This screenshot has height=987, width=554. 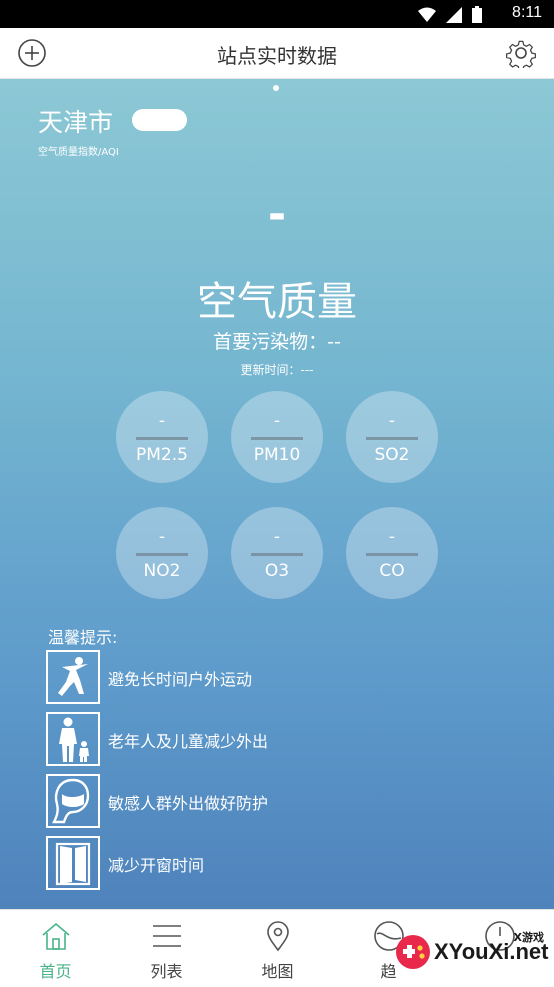 I want to click on list-icon, so click(x=167, y=936).